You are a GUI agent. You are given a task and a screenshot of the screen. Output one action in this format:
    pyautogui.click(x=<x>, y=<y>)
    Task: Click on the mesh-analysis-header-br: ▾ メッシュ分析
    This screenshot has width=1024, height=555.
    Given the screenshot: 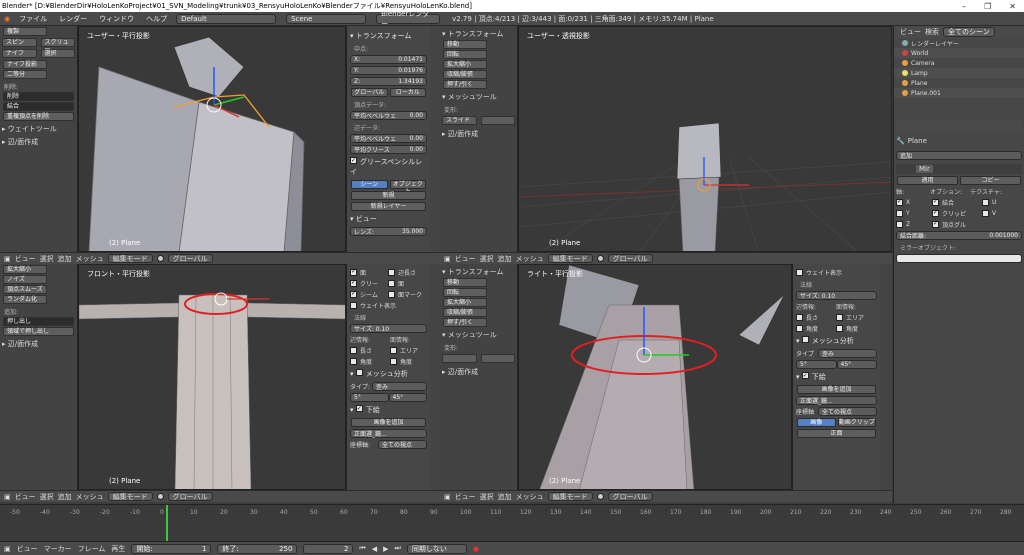 What is the action you would take?
    pyautogui.click(x=836, y=341)
    